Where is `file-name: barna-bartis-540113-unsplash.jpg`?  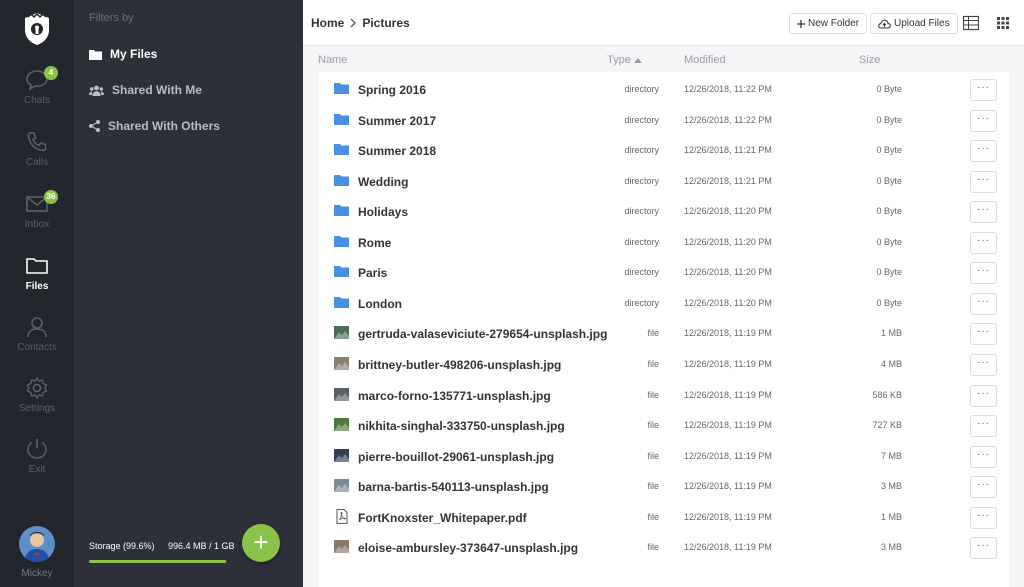
file-name: barna-bartis-540113-unsplash.jpg is located at coordinates (453, 487).